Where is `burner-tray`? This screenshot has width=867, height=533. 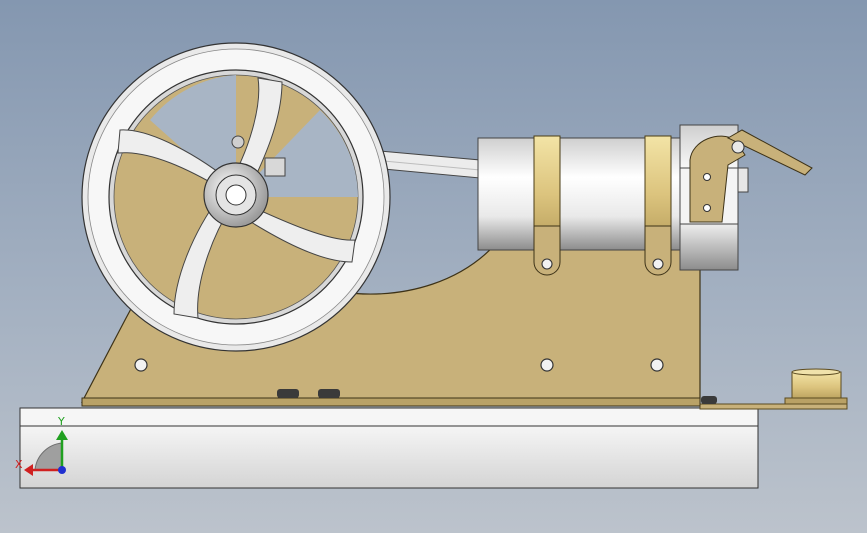
burner-tray is located at coordinates (773, 389).